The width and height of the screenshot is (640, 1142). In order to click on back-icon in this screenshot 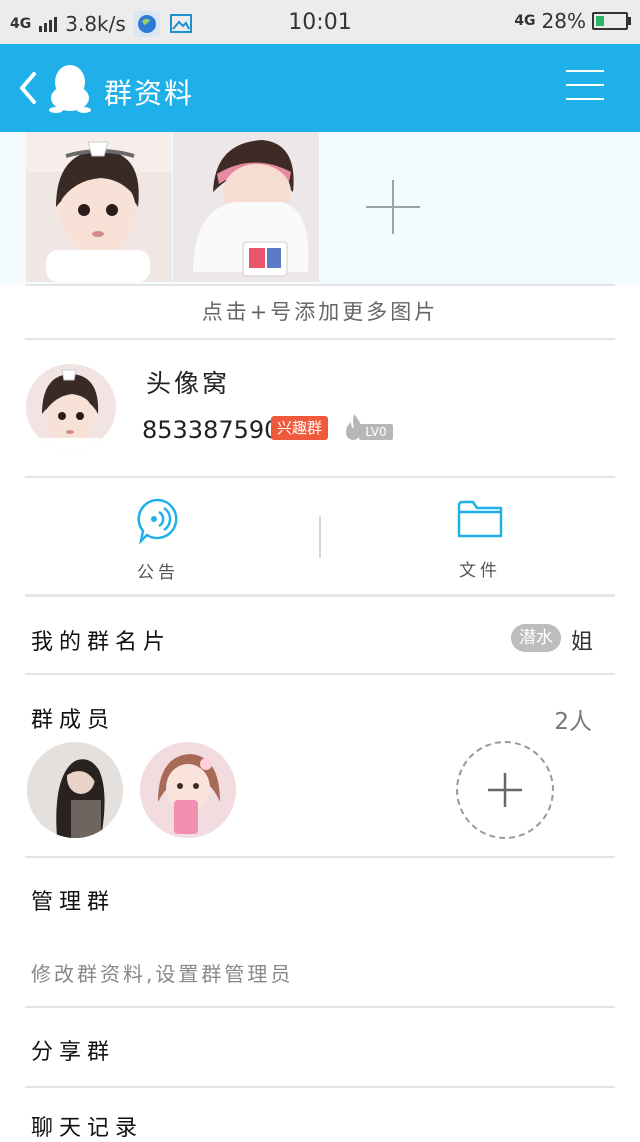, I will do `click(29, 88)`.